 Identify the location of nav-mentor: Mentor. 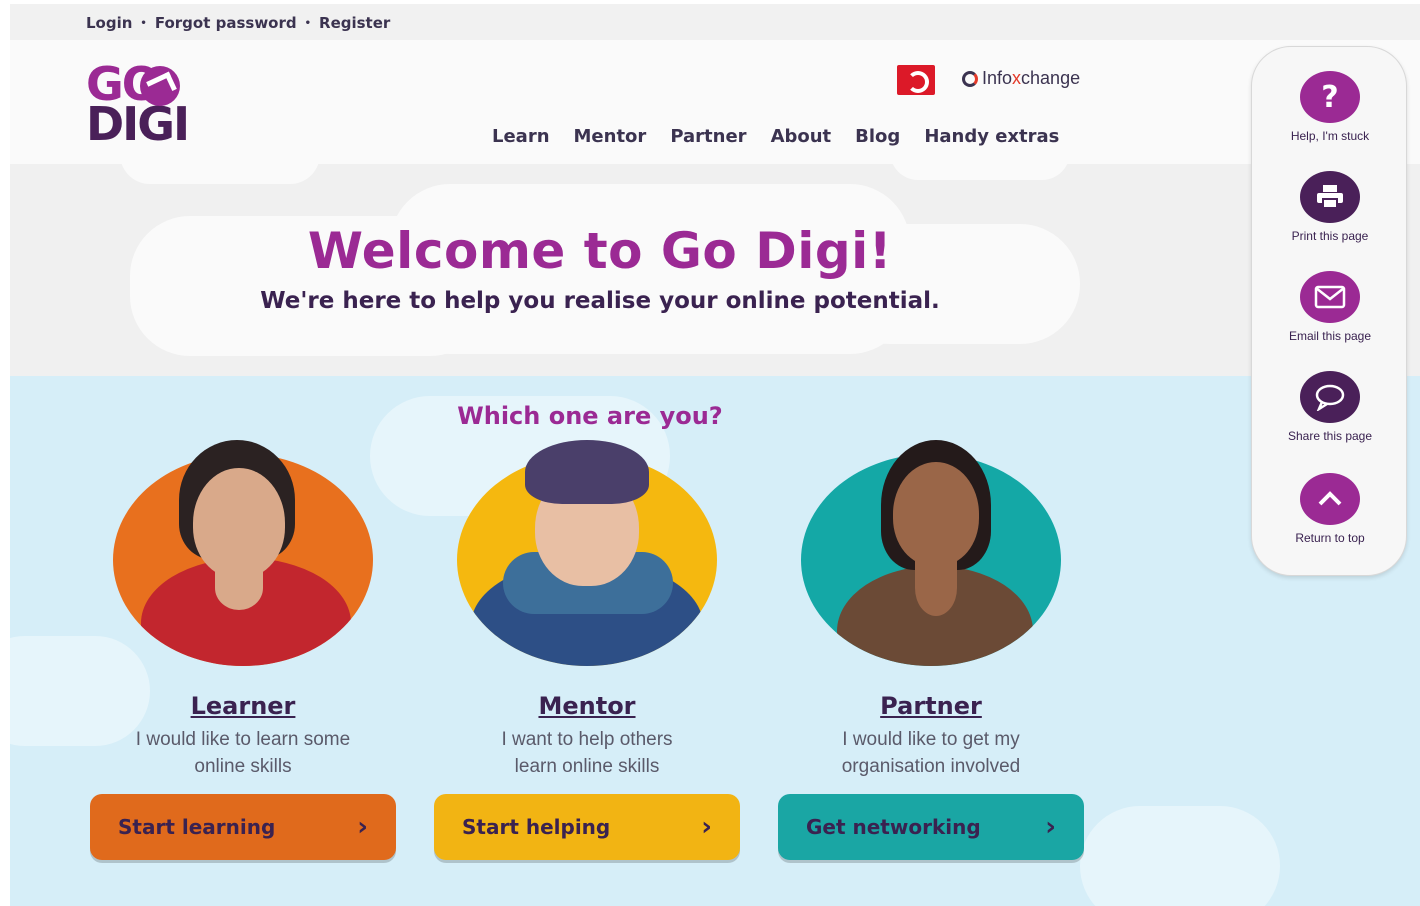
(610, 136).